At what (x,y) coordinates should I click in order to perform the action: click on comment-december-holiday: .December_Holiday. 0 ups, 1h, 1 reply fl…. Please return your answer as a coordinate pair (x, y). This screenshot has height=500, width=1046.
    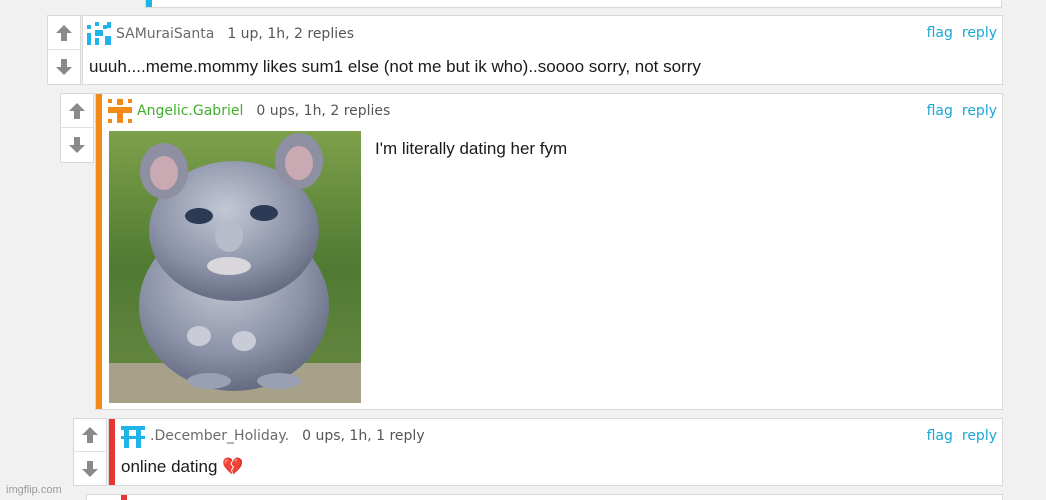
    Looking at the image, I should click on (538, 452).